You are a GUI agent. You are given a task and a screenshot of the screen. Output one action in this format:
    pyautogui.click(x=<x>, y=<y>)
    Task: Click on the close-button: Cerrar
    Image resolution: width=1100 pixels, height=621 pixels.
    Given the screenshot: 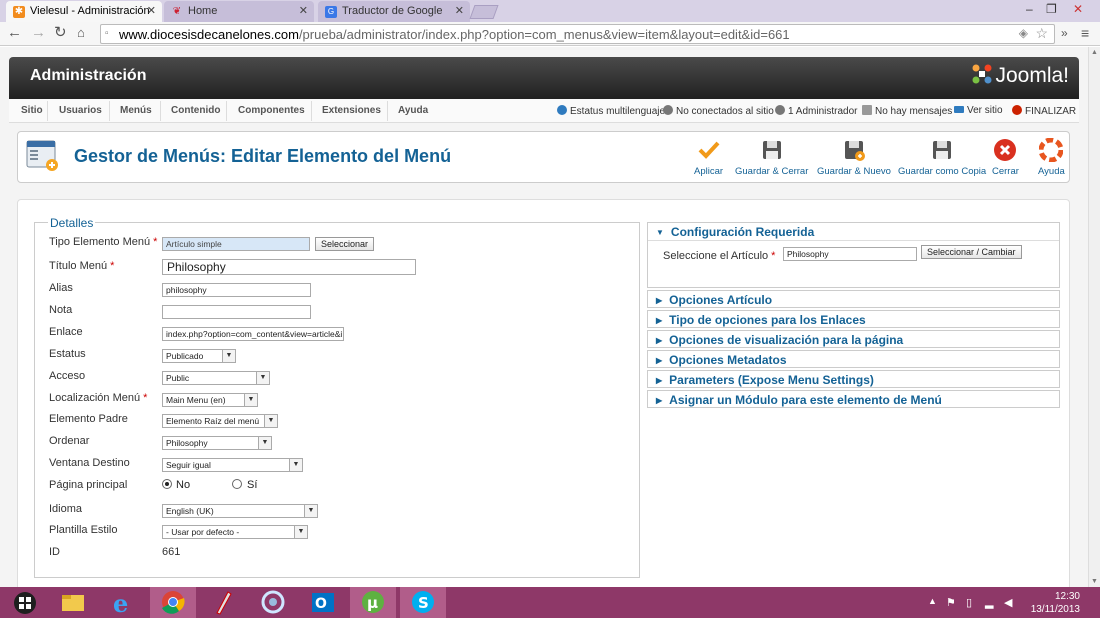 What is the action you would take?
    pyautogui.click(x=1005, y=157)
    